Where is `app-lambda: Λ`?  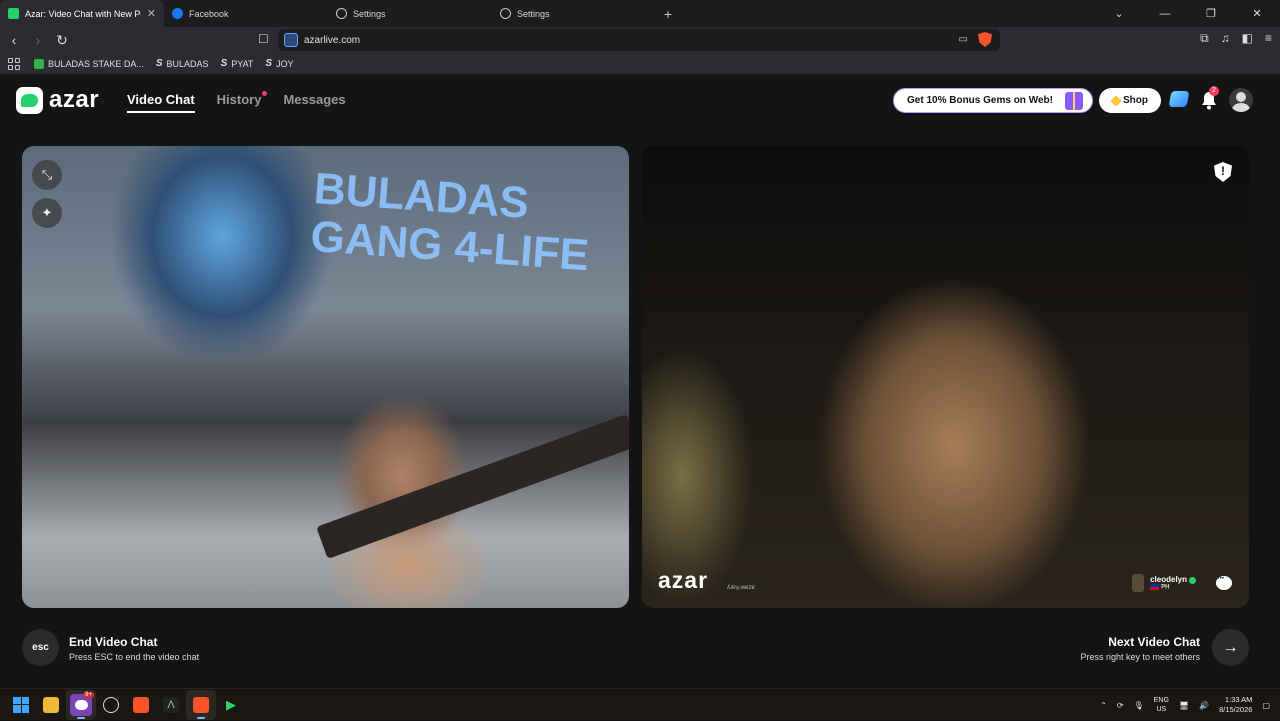 app-lambda: Λ is located at coordinates (171, 705).